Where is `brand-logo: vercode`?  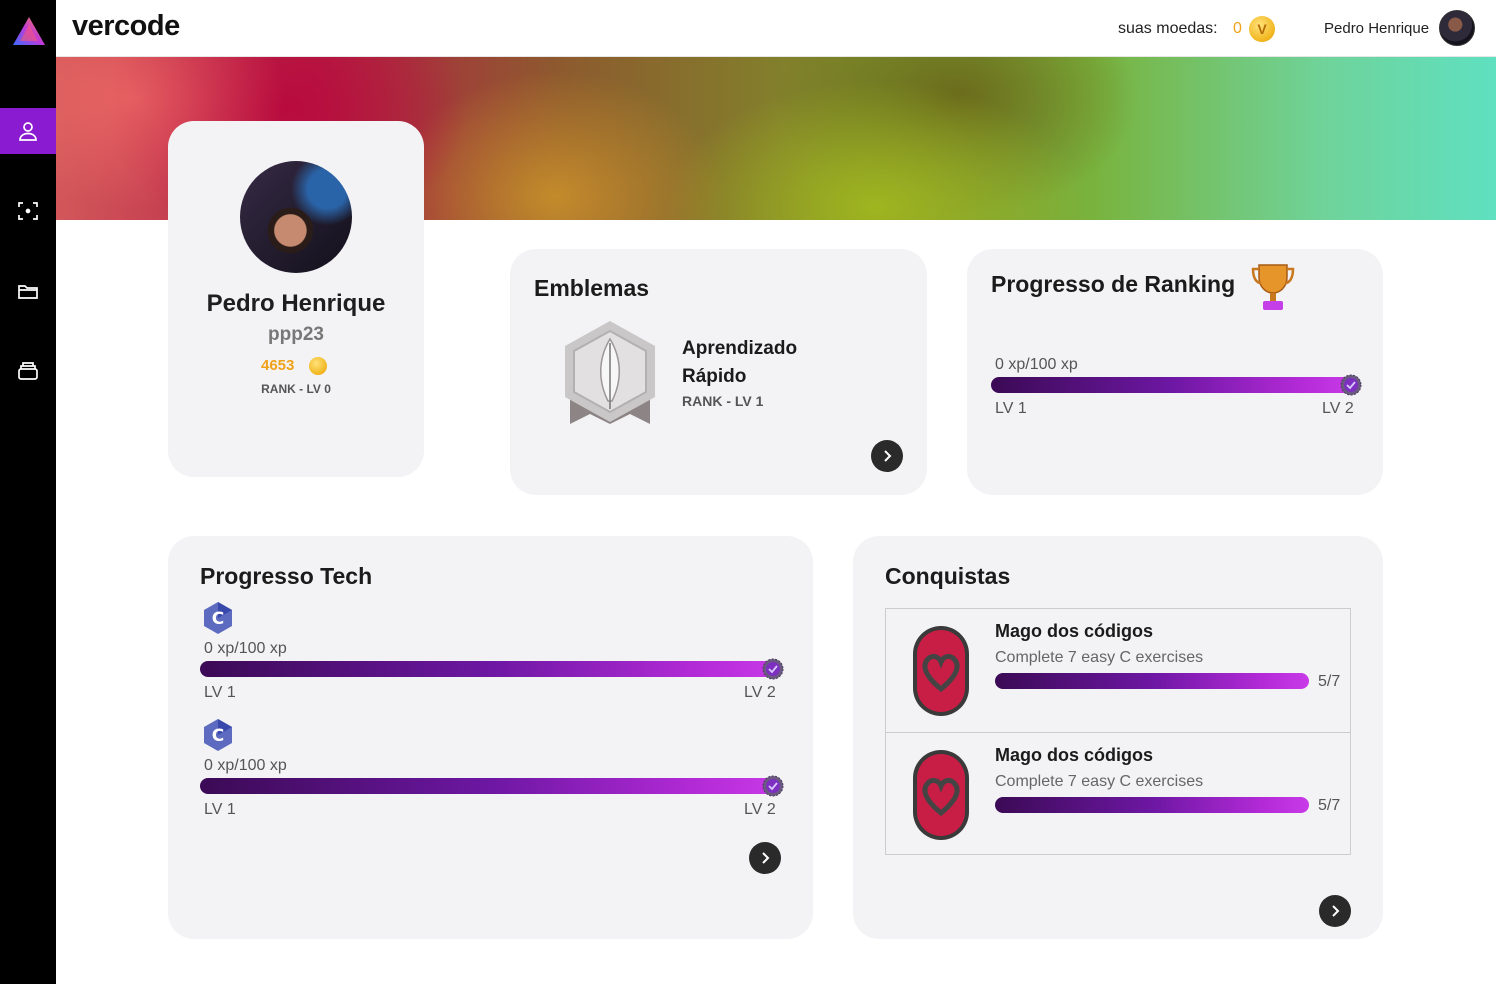 brand-logo: vercode is located at coordinates (126, 26).